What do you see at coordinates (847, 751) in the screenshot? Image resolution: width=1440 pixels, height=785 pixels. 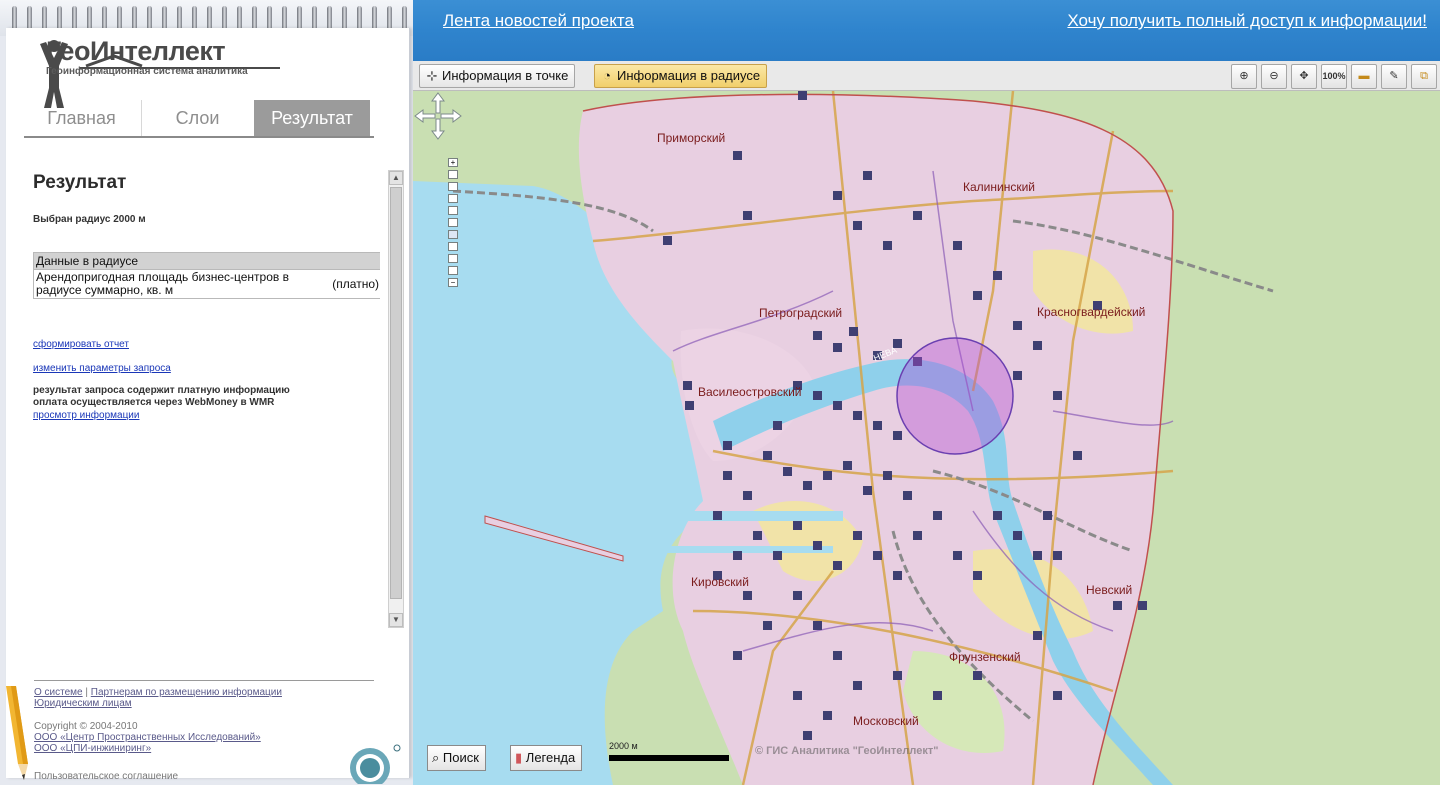 I see `map-copyright: © ГИС Аналитика "ГеоИнтеллект"` at bounding box center [847, 751].